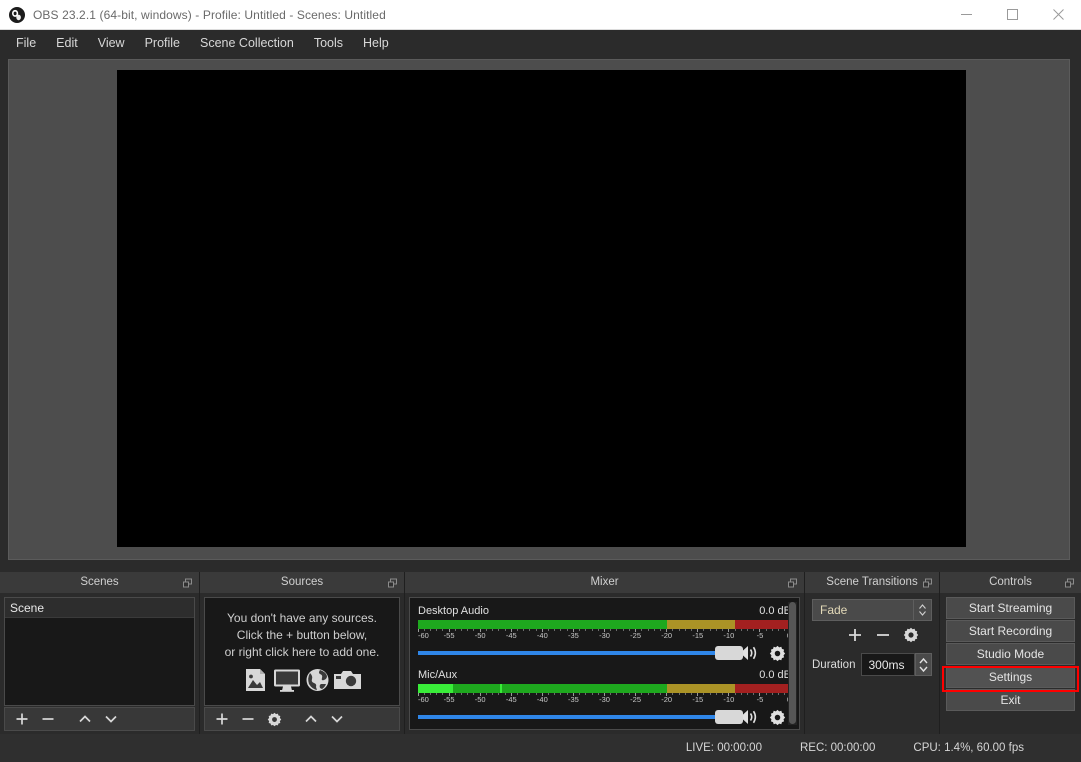 This screenshot has height=762, width=1081. I want to click on scene-list-item: Scene, so click(99, 608).